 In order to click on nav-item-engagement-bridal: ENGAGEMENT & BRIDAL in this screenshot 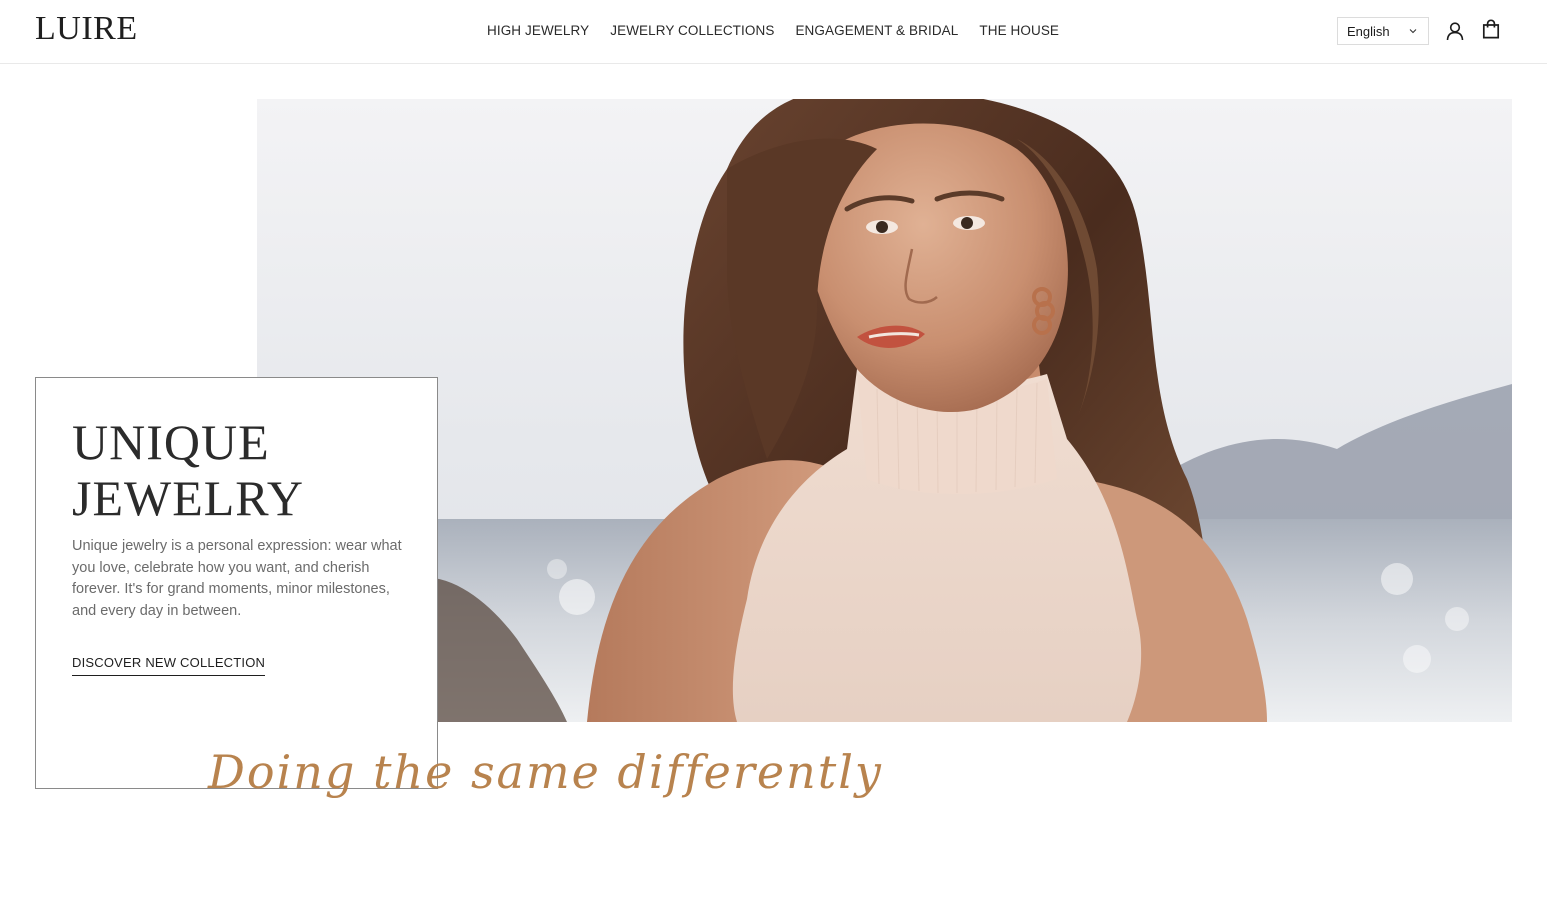, I will do `click(876, 31)`.